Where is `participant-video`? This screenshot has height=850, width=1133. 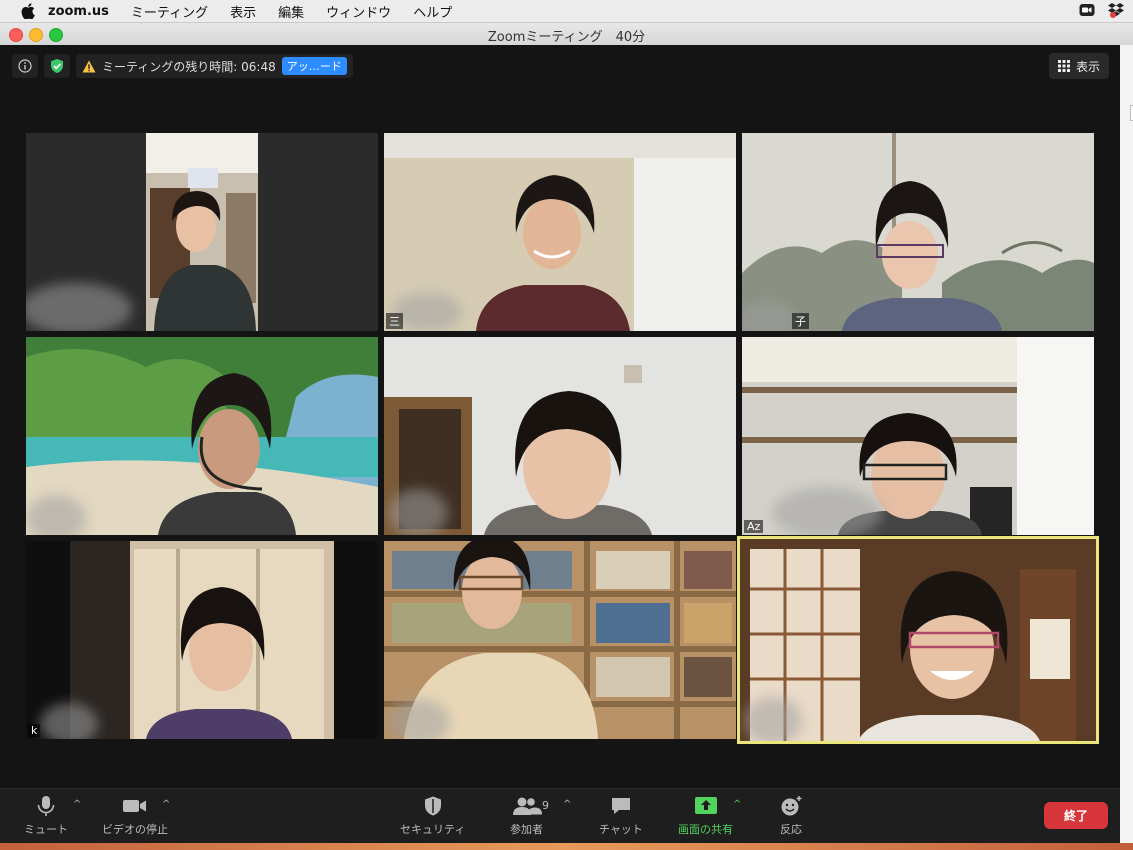
participant-video is located at coordinates (918, 232).